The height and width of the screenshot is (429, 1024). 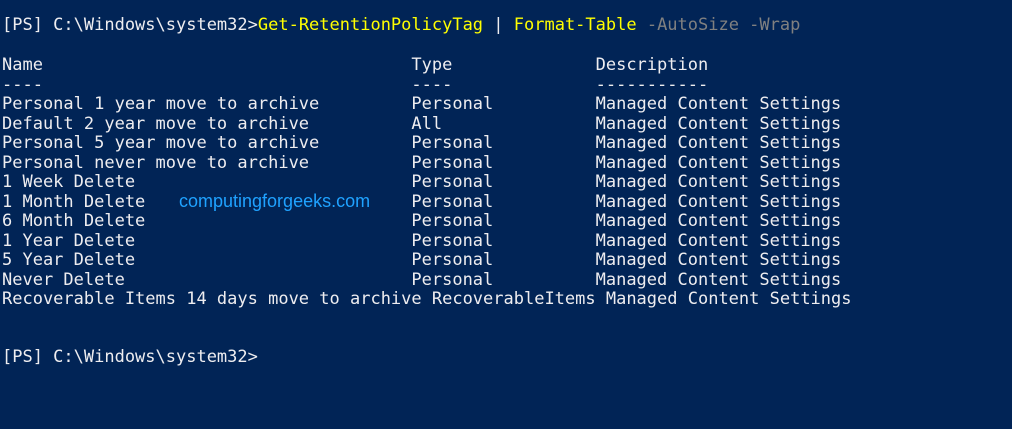 What do you see at coordinates (1018, 214) in the screenshot?
I see `right-edge` at bounding box center [1018, 214].